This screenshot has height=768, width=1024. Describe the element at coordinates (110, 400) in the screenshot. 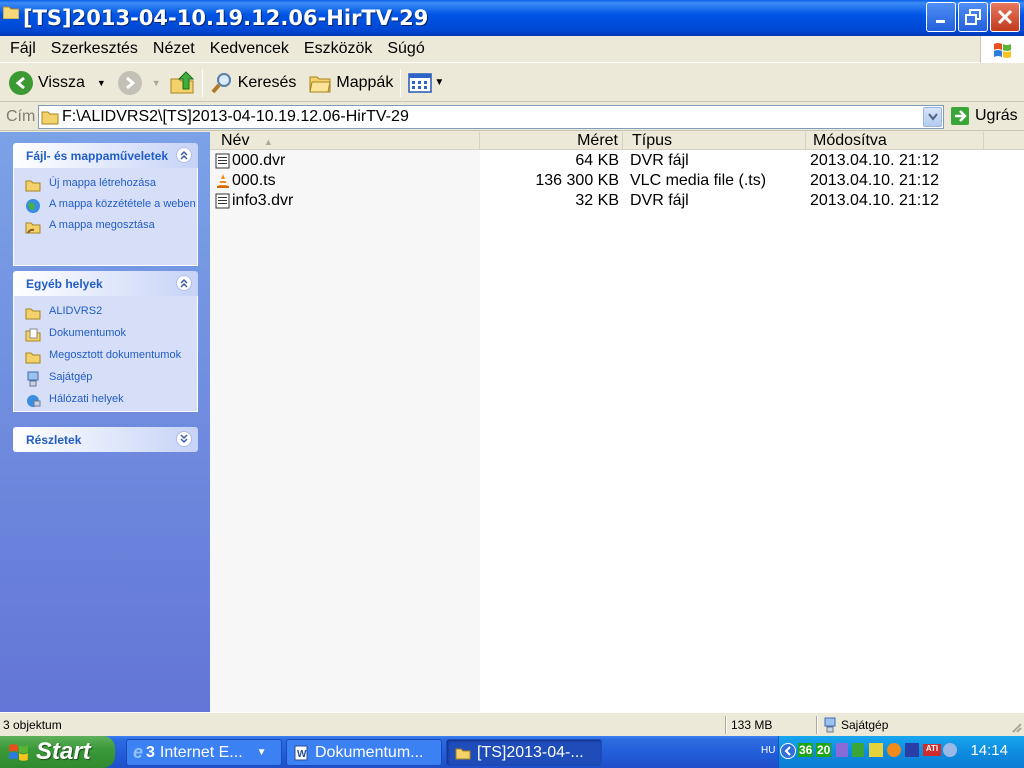

I see `place-network: Hálózati helyek` at that location.